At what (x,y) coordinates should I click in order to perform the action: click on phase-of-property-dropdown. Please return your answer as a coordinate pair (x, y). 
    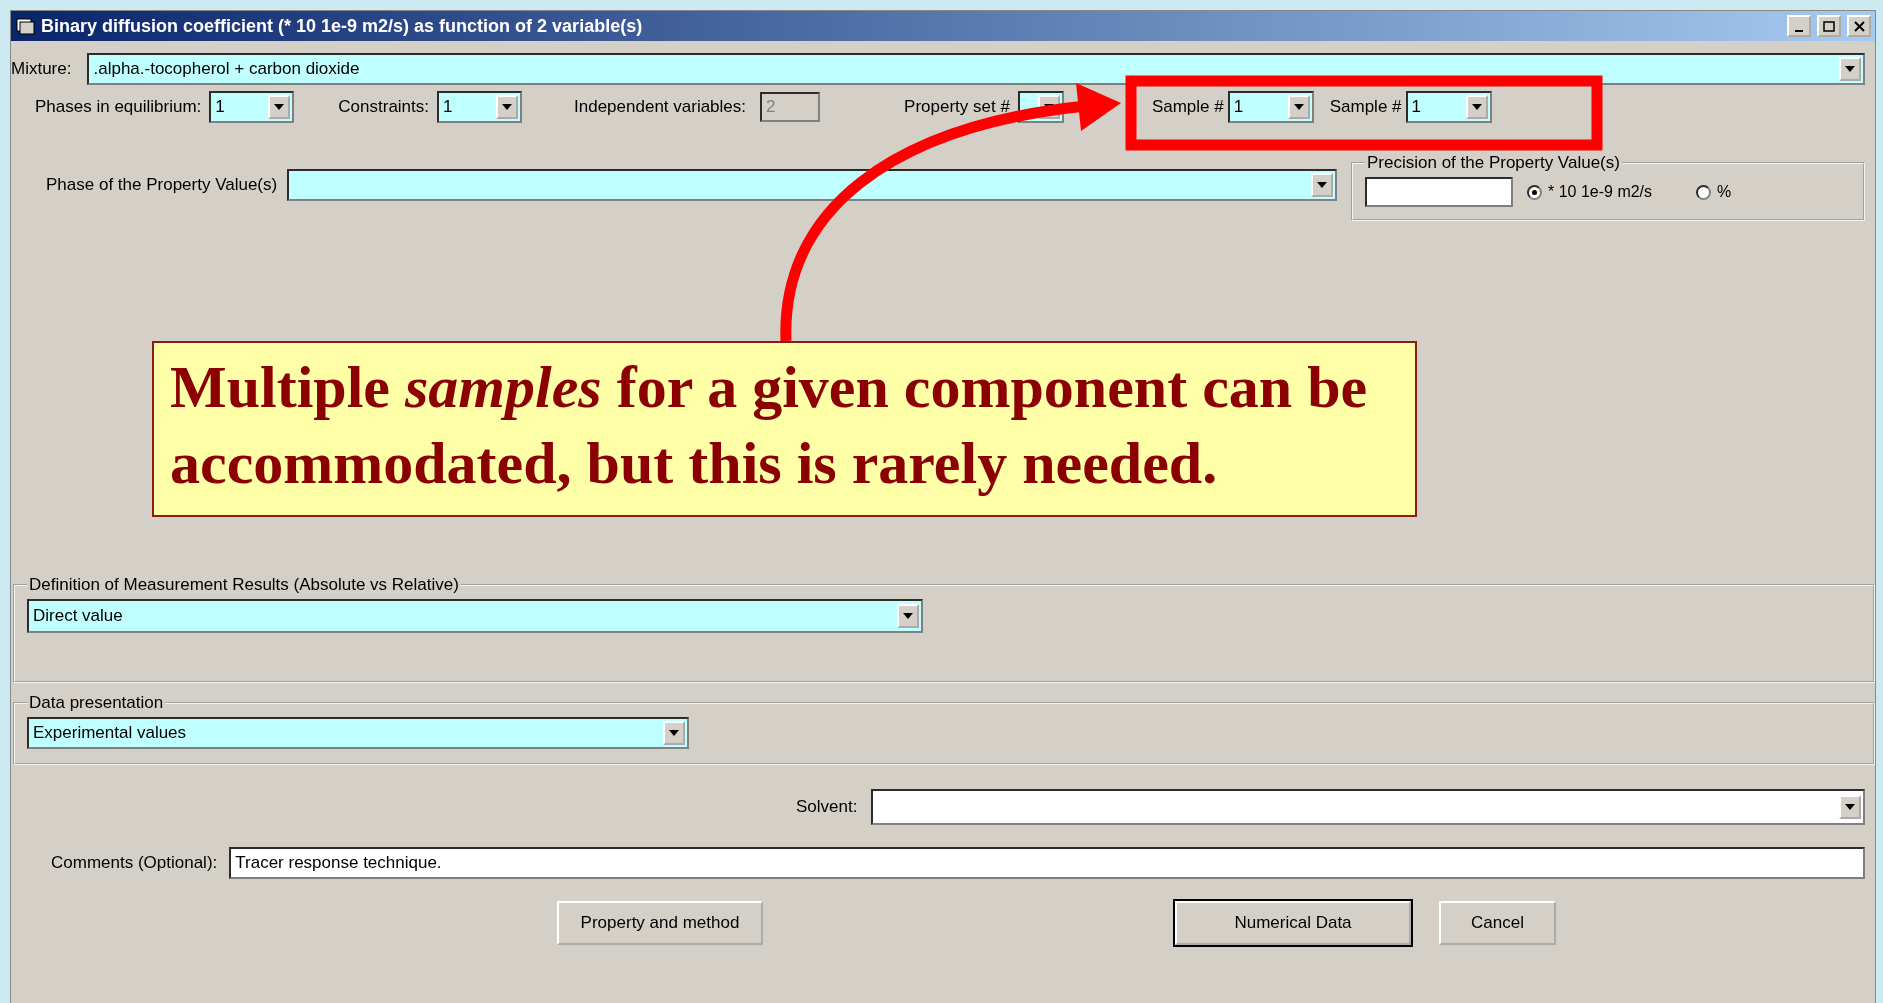
    Looking at the image, I should click on (812, 185).